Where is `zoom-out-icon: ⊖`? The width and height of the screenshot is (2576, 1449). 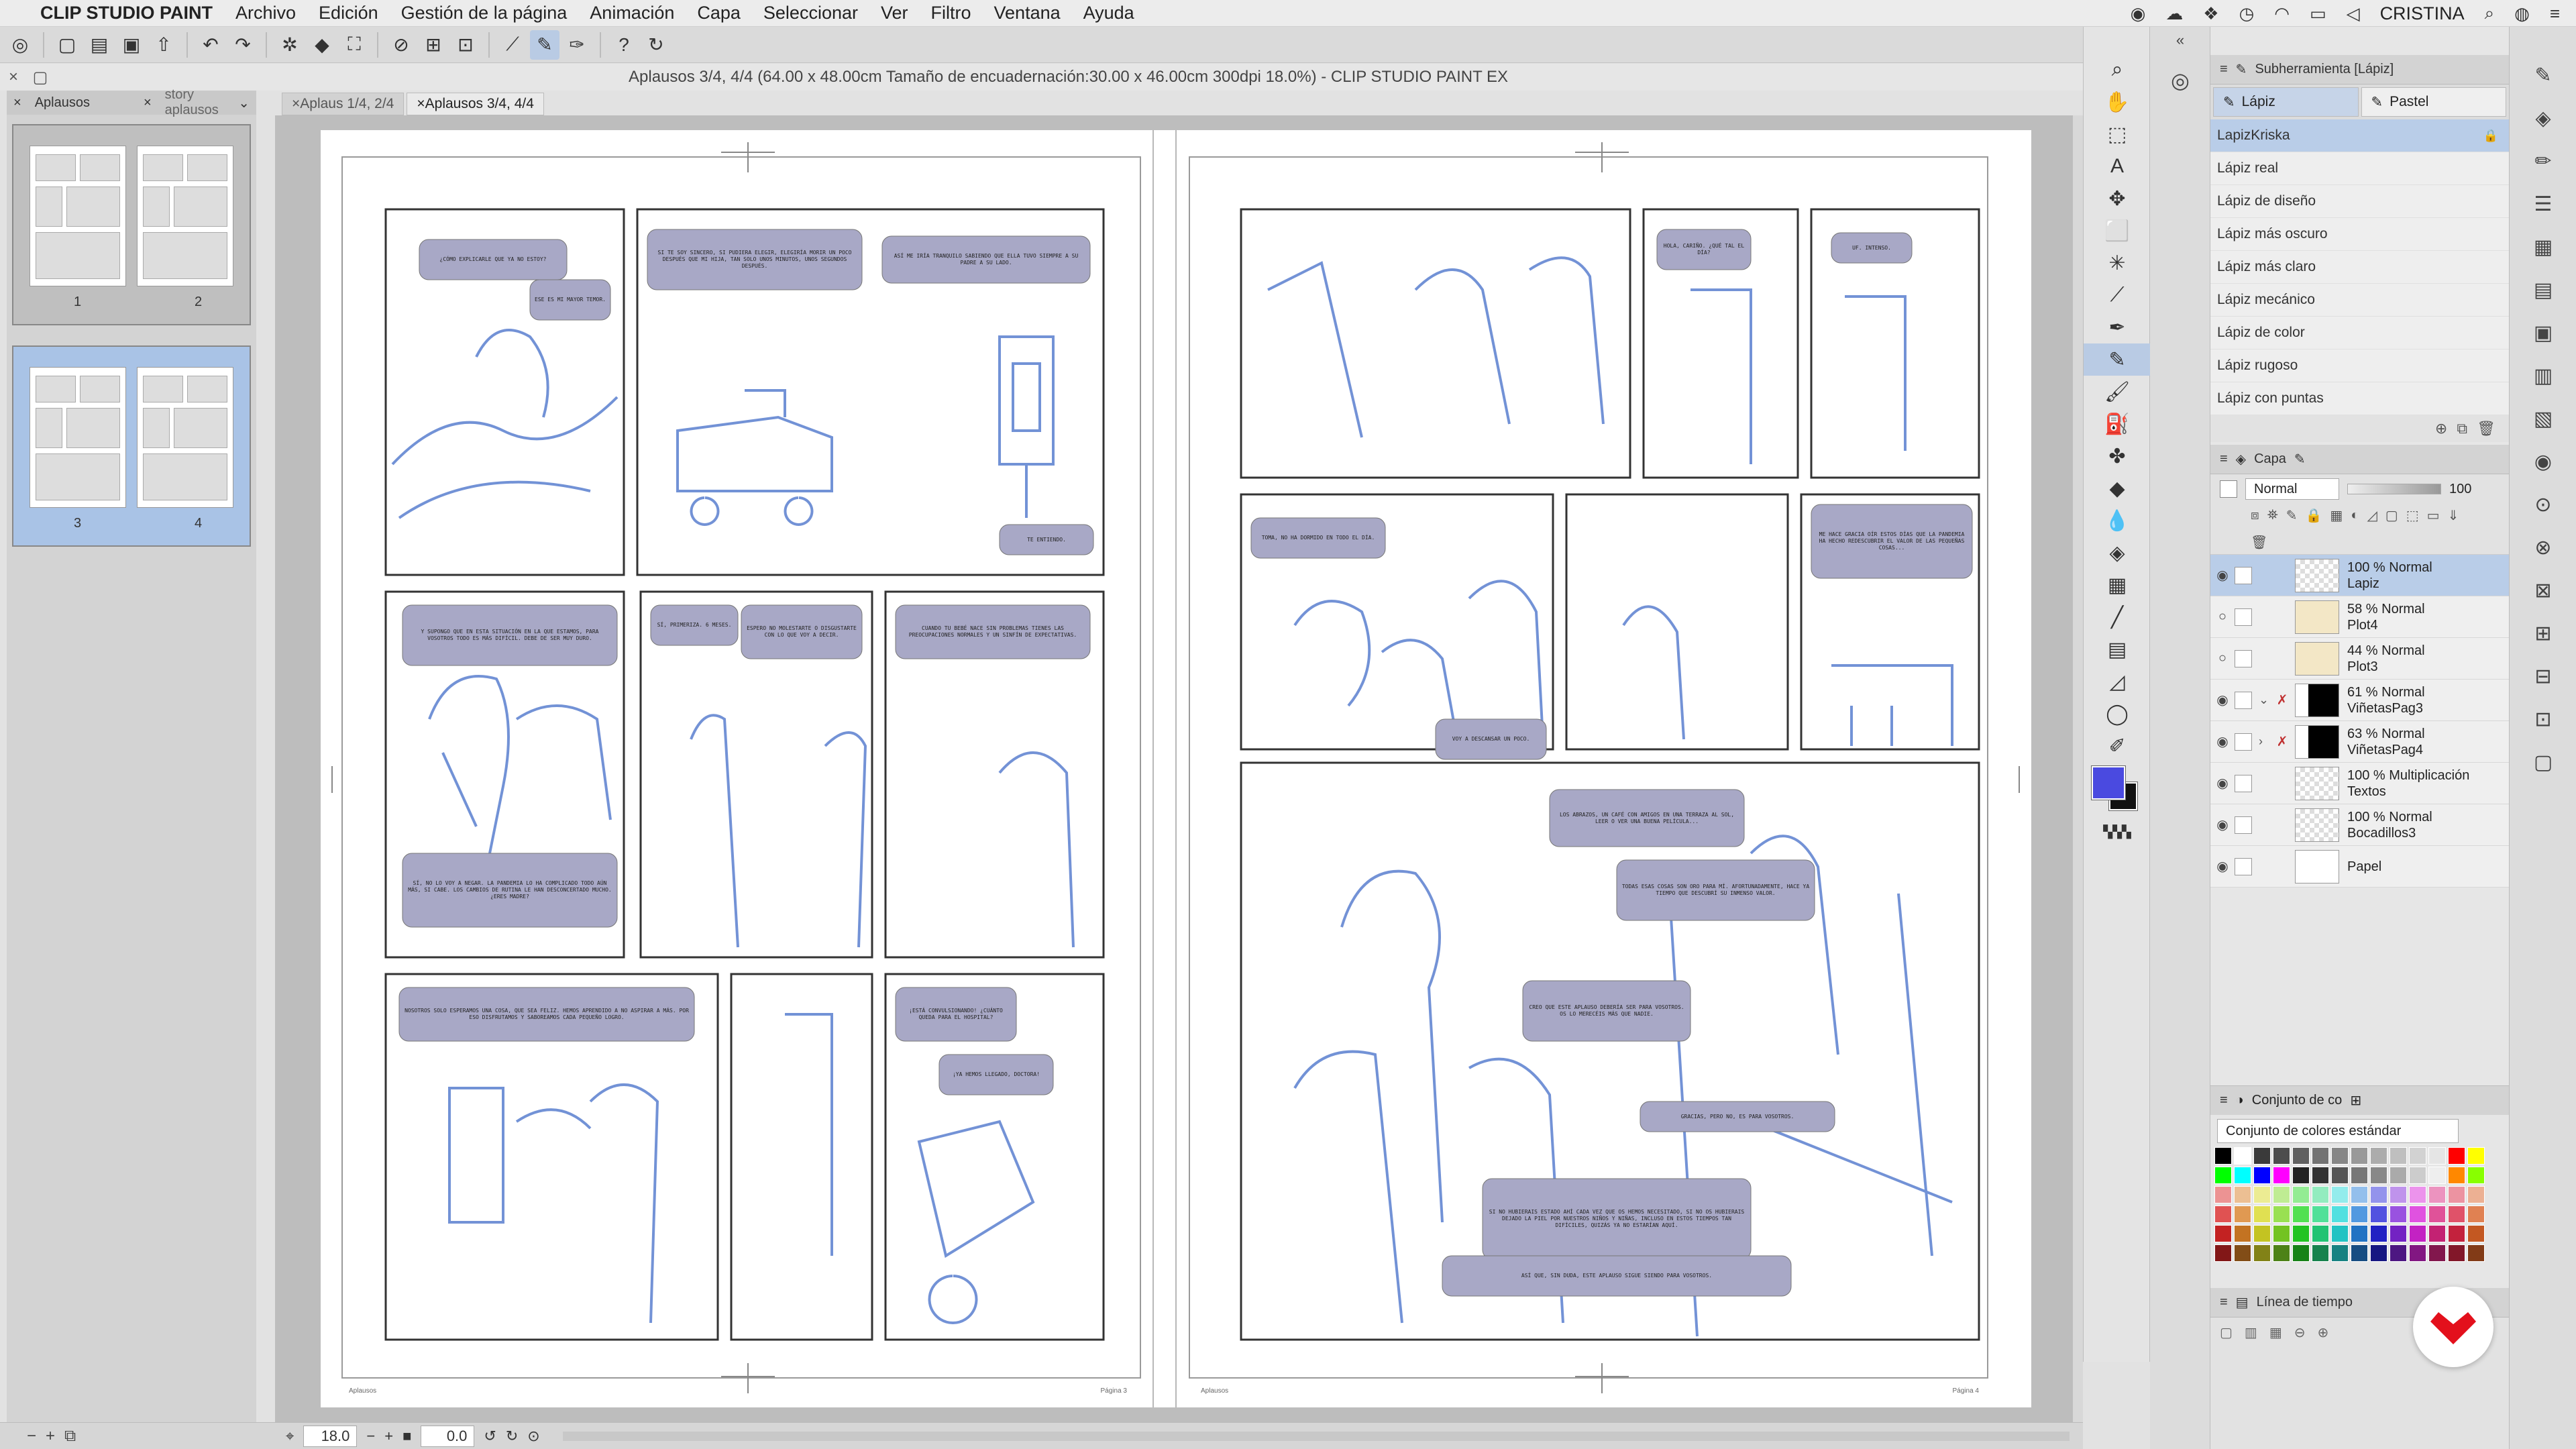
zoom-out-icon: ⊖ is located at coordinates (2300, 1332).